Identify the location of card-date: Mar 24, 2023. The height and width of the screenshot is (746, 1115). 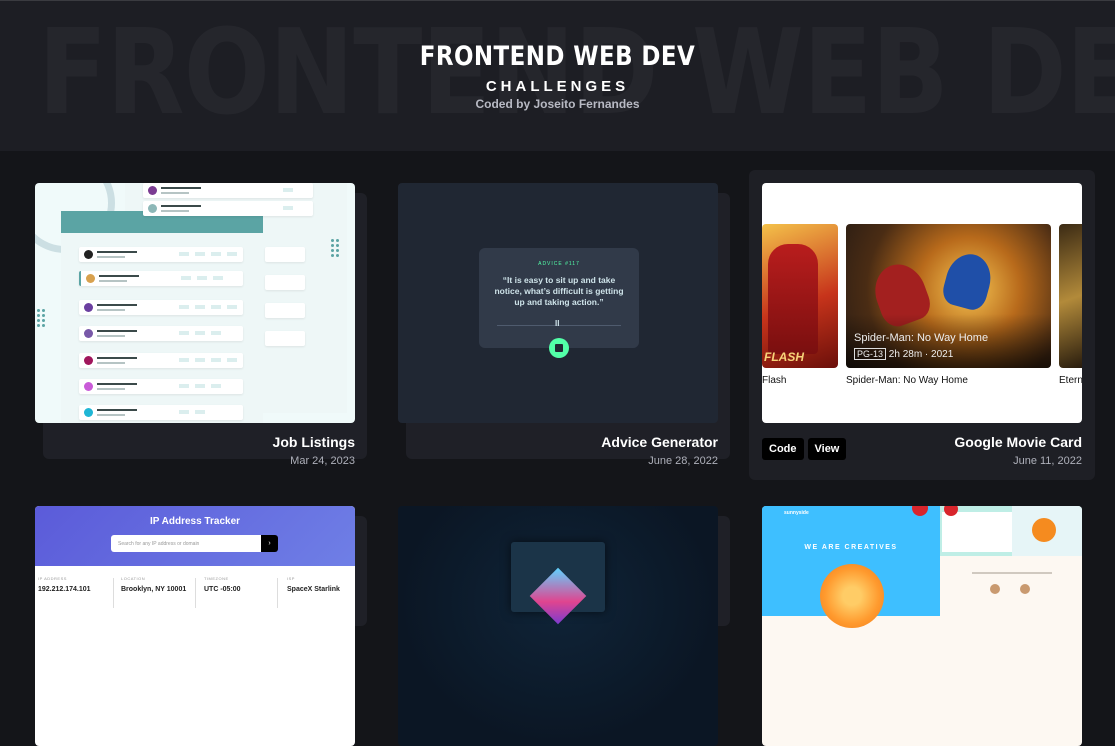
(322, 461).